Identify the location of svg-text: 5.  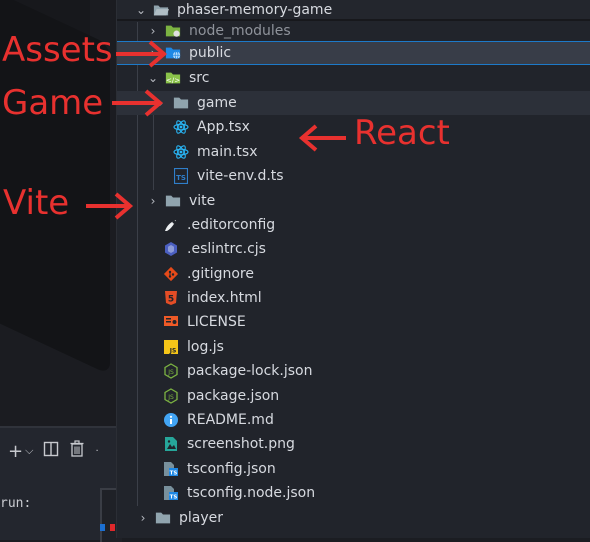
(171, 300).